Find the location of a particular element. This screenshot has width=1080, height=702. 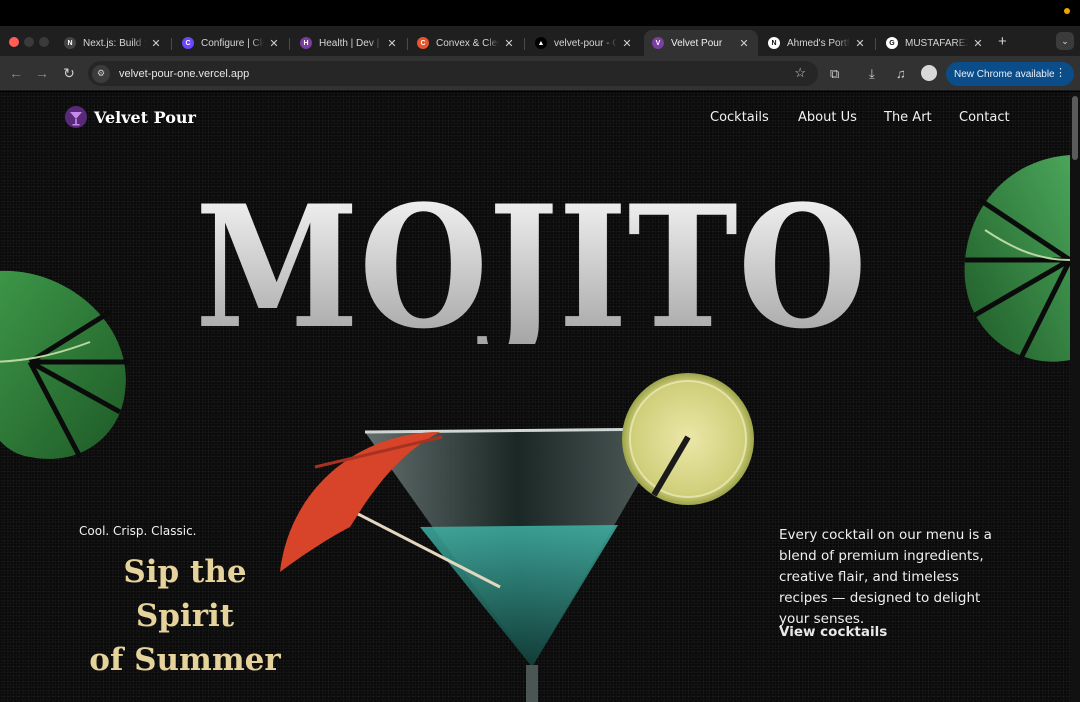

site-settings-icon: ⚙ is located at coordinates (101, 73).